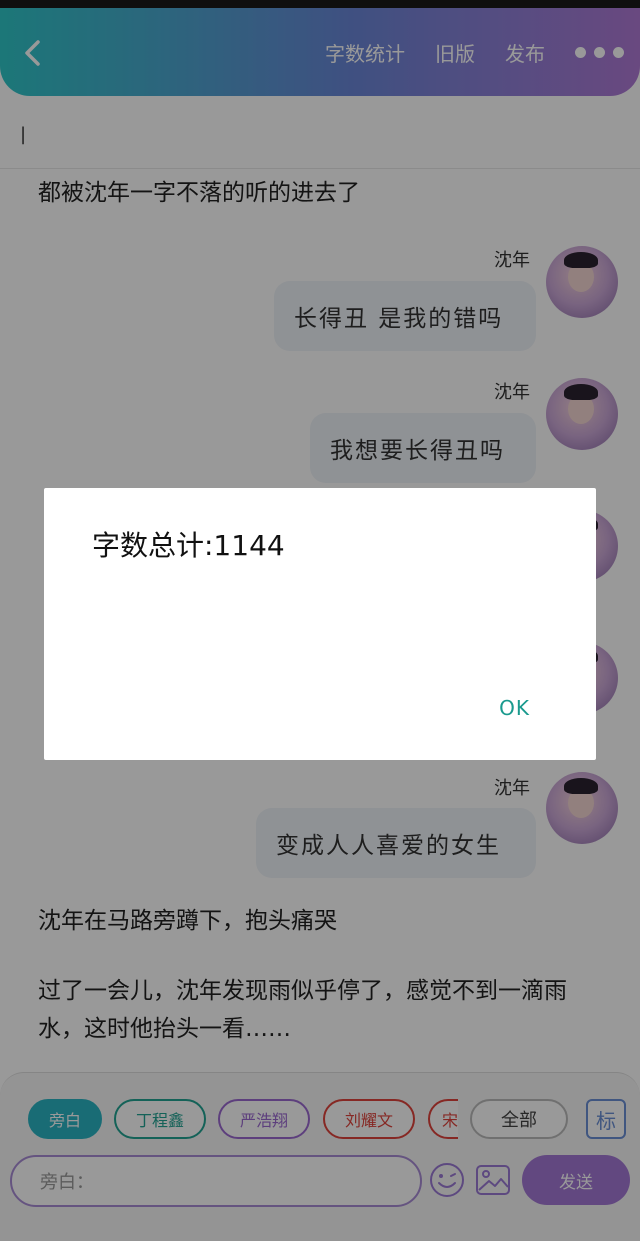 The width and height of the screenshot is (640, 1241). I want to click on word-count-text: 字数总计:1144, so click(188, 545).